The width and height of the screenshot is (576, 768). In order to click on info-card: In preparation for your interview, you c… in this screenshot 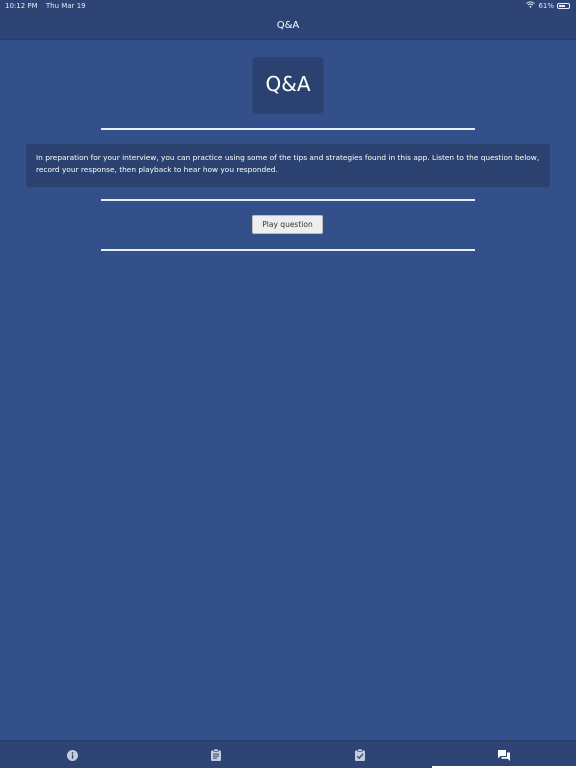, I will do `click(288, 165)`.